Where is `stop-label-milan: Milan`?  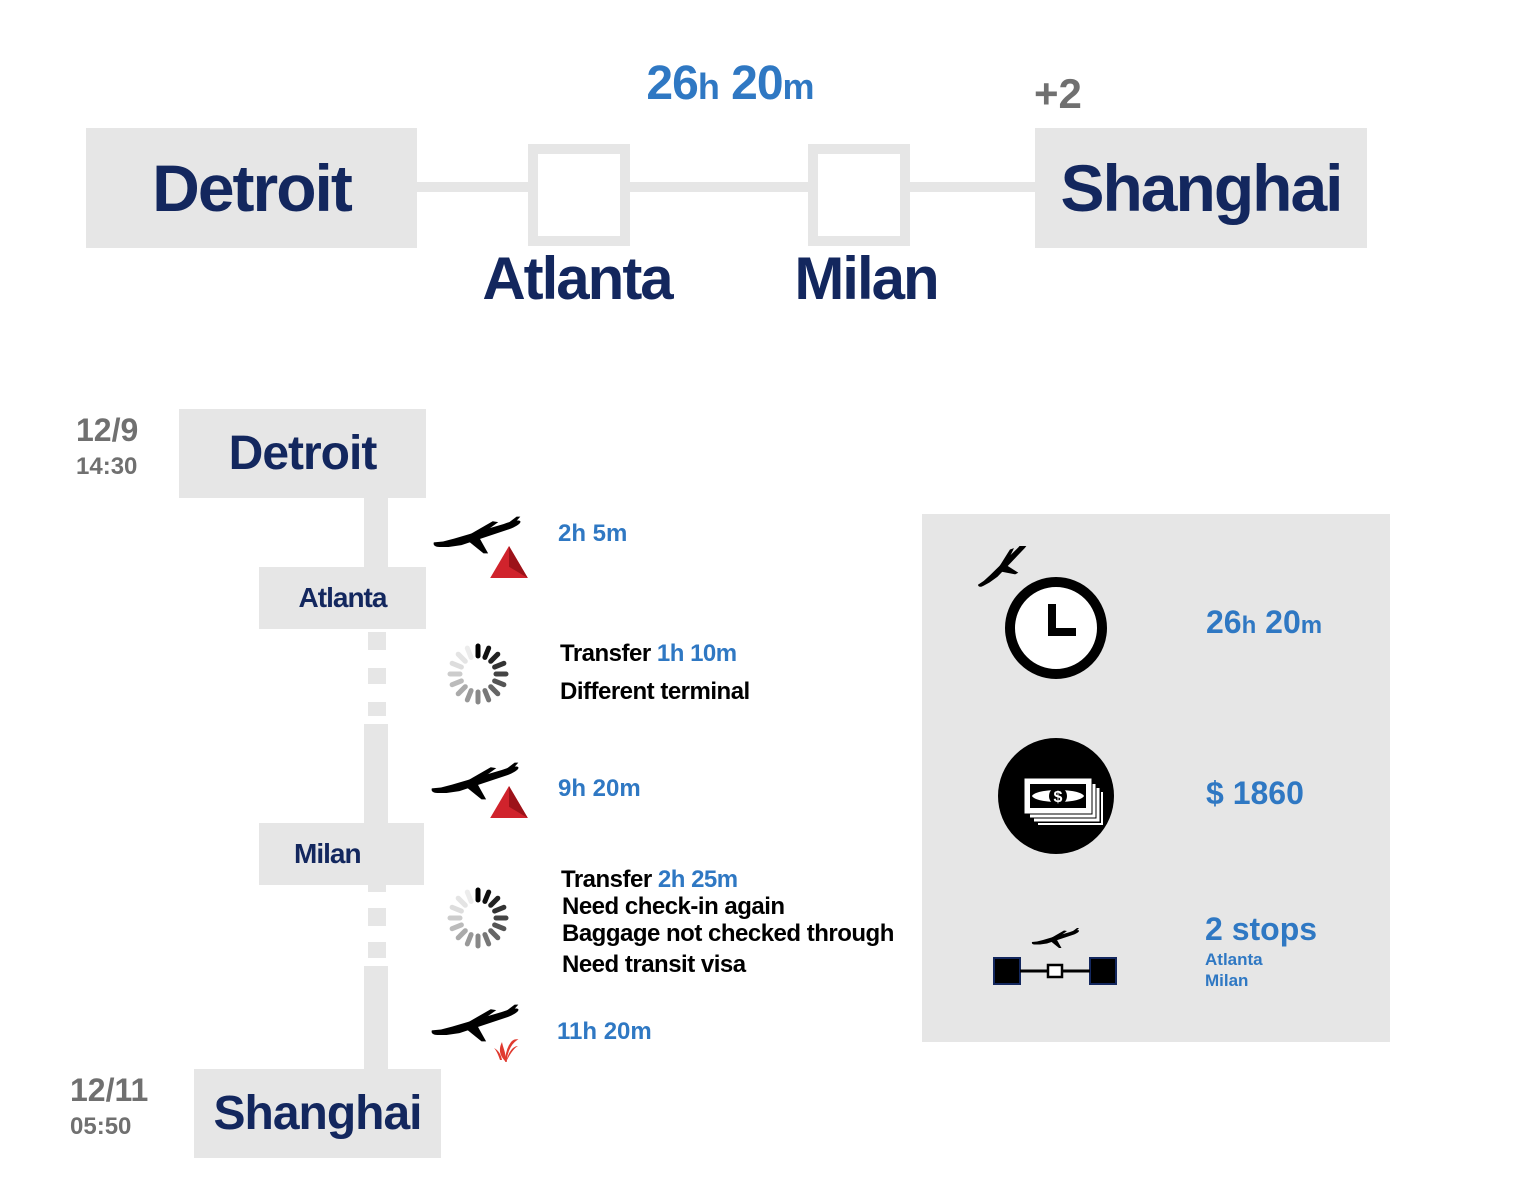
stop-label-milan: Milan is located at coordinates (866, 278).